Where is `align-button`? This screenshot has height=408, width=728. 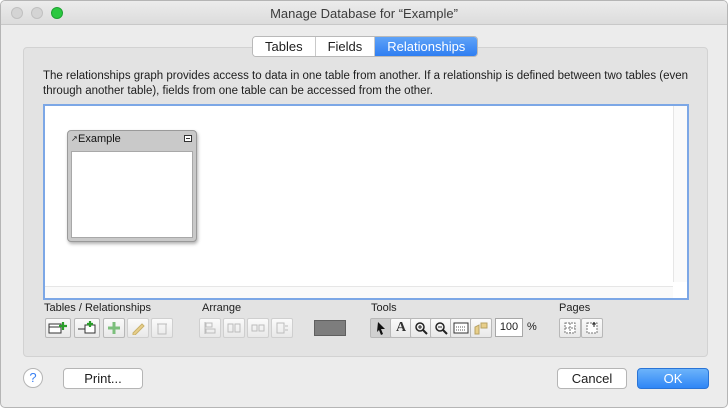 align-button is located at coordinates (210, 328).